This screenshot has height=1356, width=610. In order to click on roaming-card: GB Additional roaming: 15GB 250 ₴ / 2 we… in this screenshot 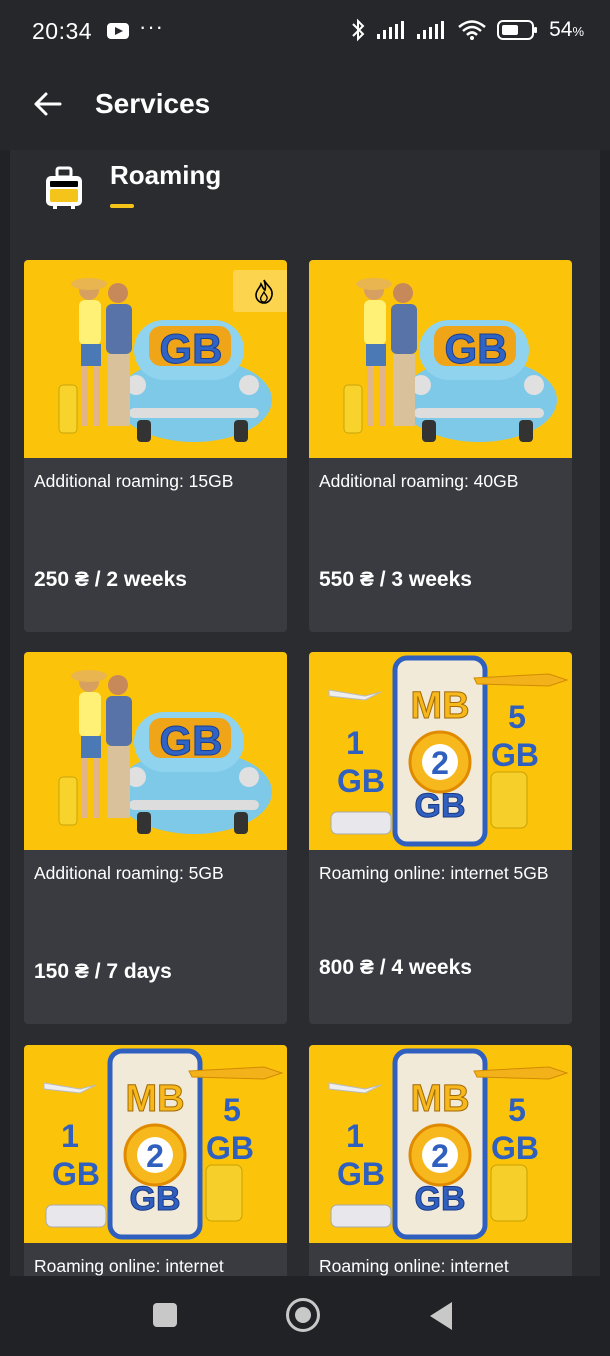, I will do `click(155, 446)`.